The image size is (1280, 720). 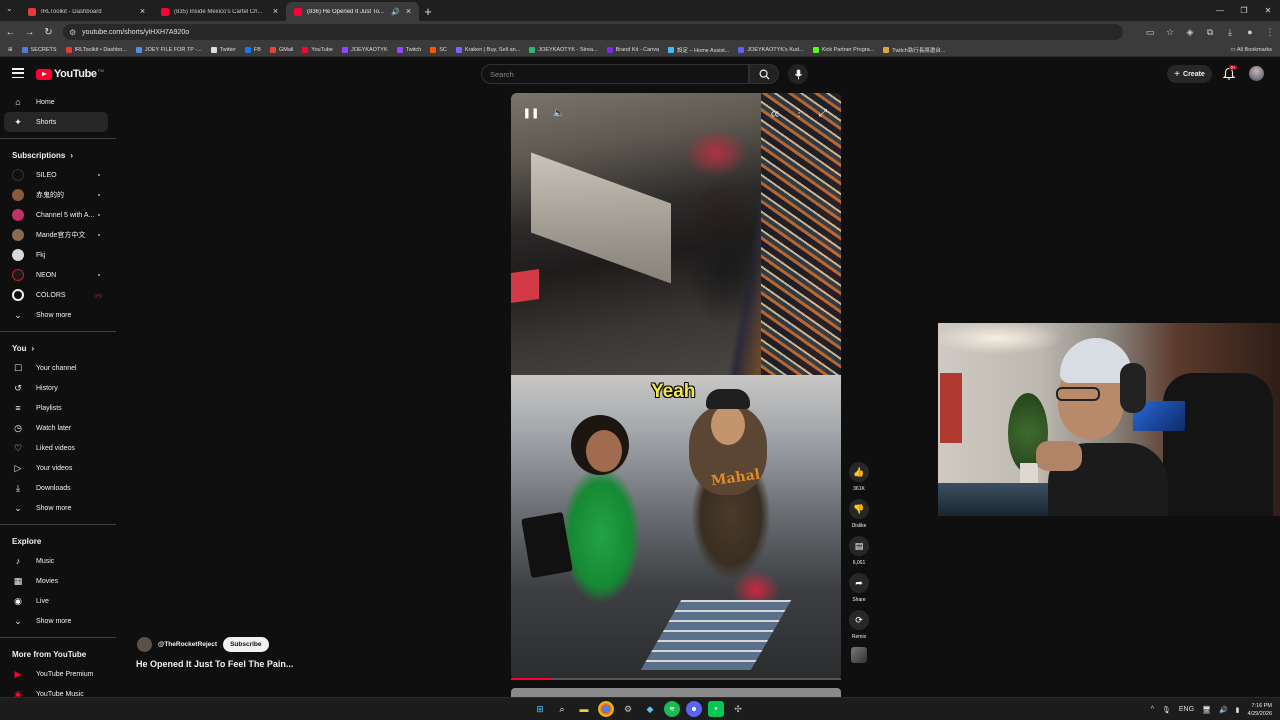 What do you see at coordinates (632, 49) in the screenshot?
I see `bookmark-12: Brand Kit - Canva` at bounding box center [632, 49].